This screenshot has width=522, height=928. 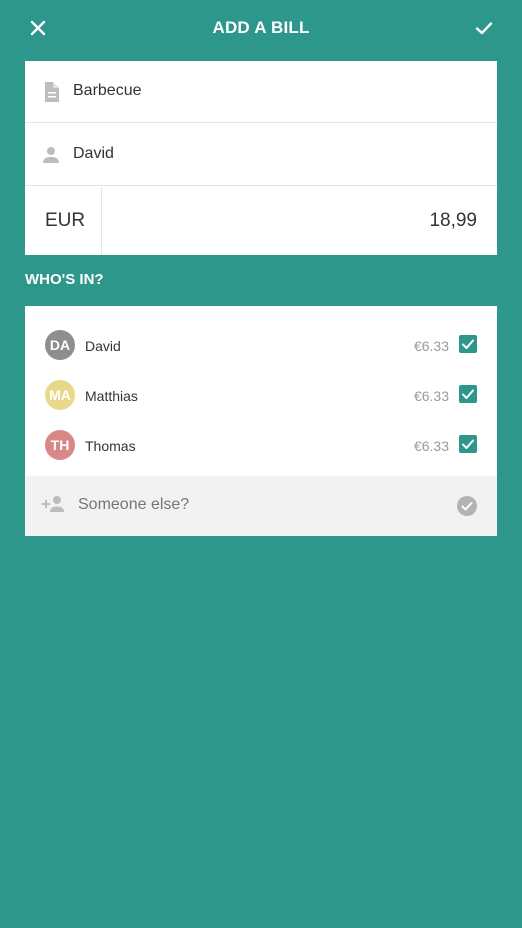 What do you see at coordinates (253, 505) in the screenshot?
I see `add-participant-input` at bounding box center [253, 505].